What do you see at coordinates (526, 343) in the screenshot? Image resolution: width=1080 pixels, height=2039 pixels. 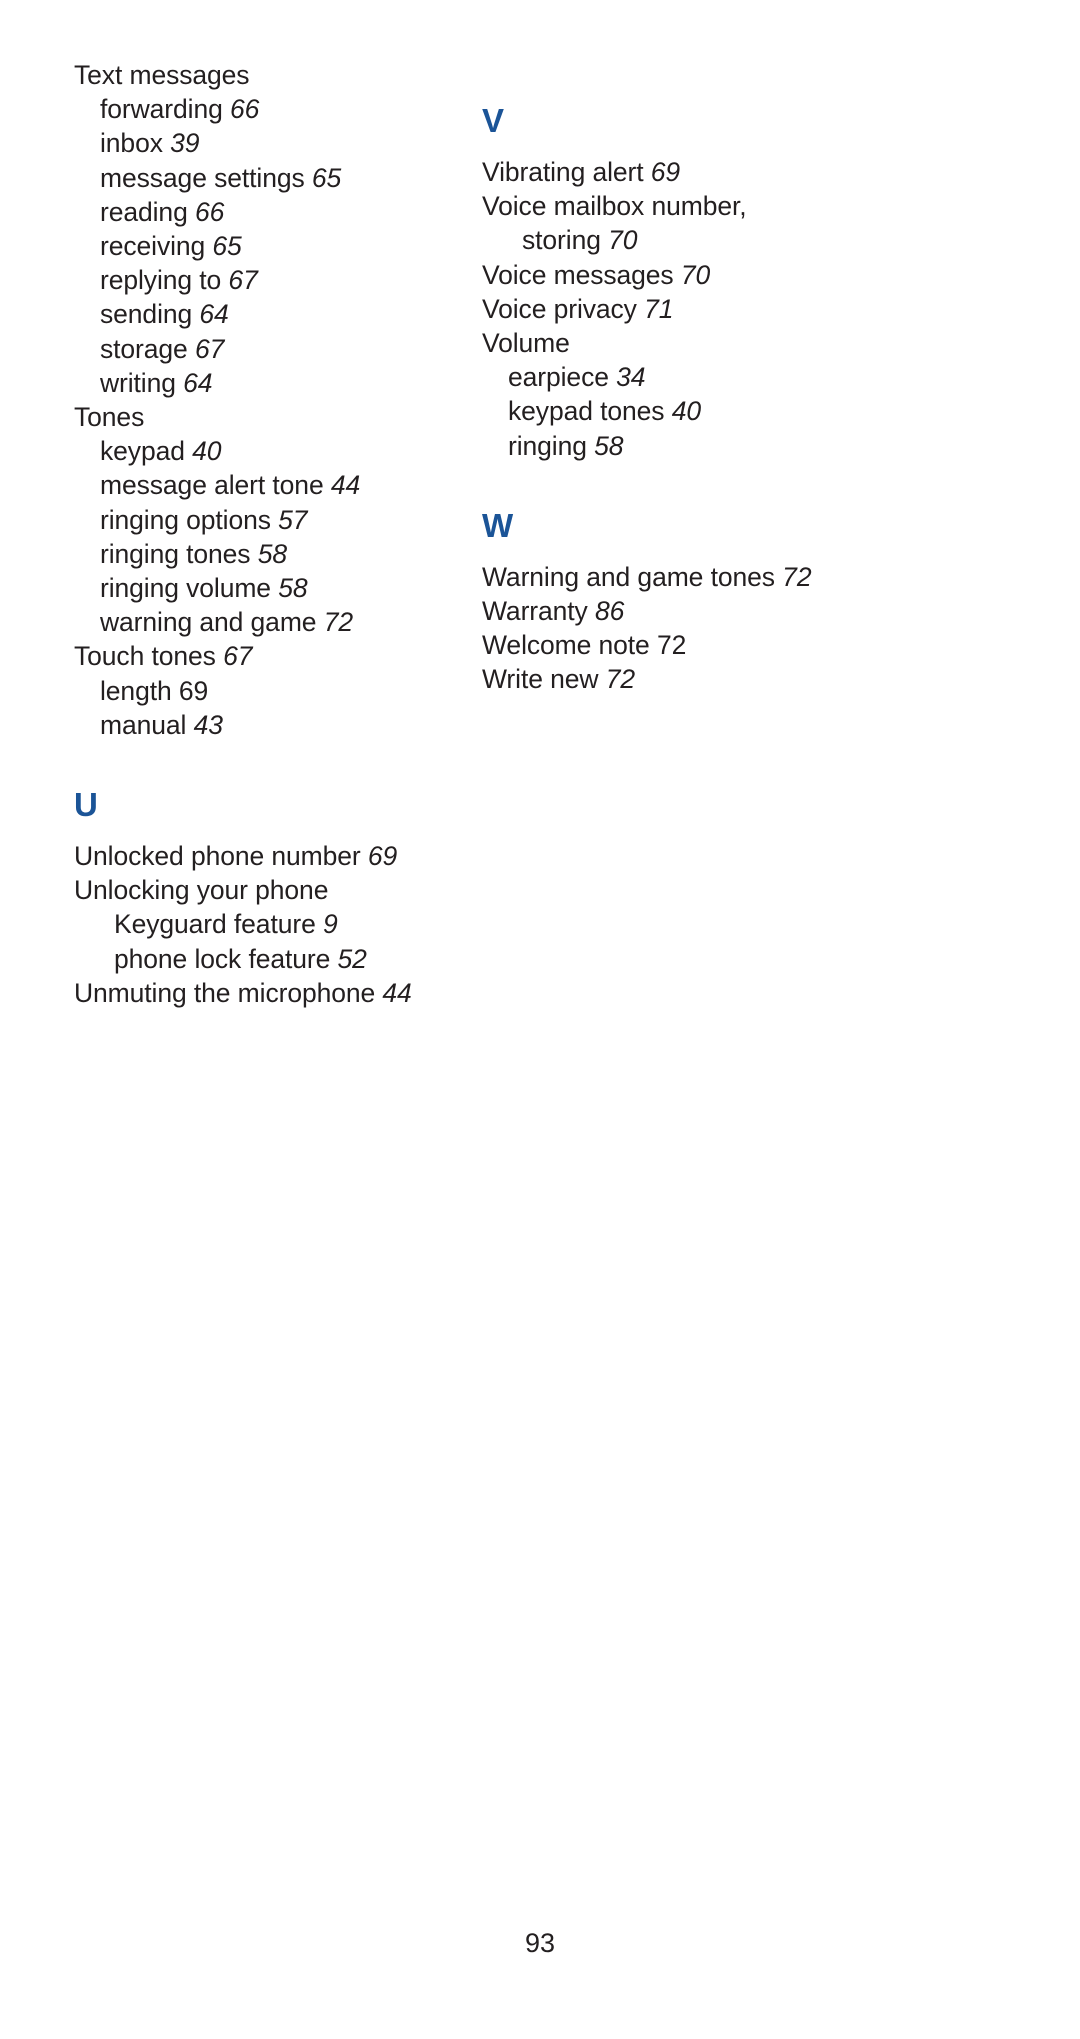 I see `index-entry-label: Volume` at bounding box center [526, 343].